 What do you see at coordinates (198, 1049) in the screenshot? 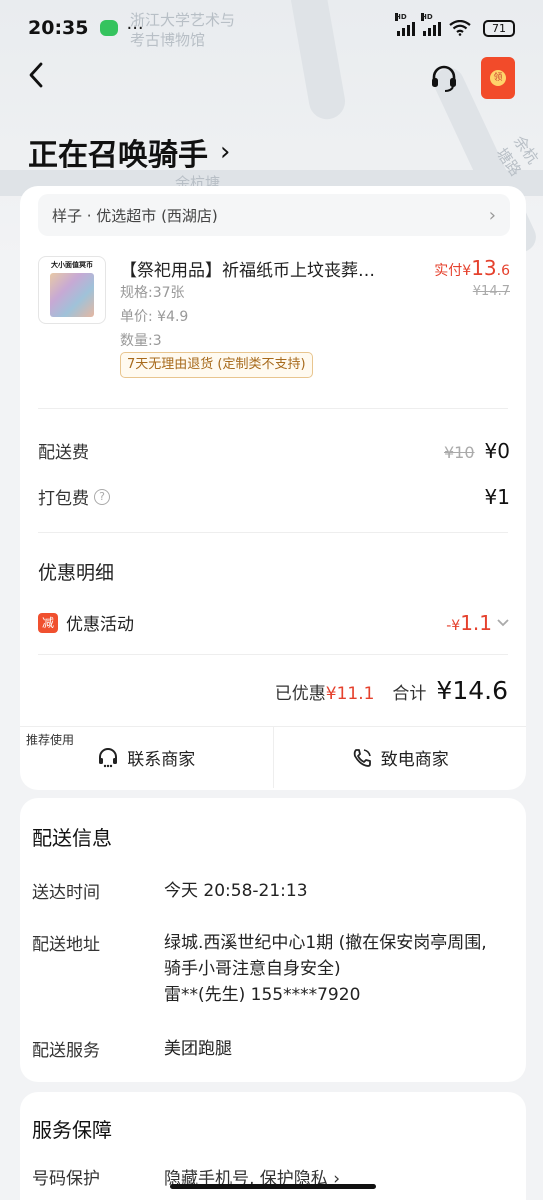
I see `delivery-service-value: 美团跑腿` at bounding box center [198, 1049].